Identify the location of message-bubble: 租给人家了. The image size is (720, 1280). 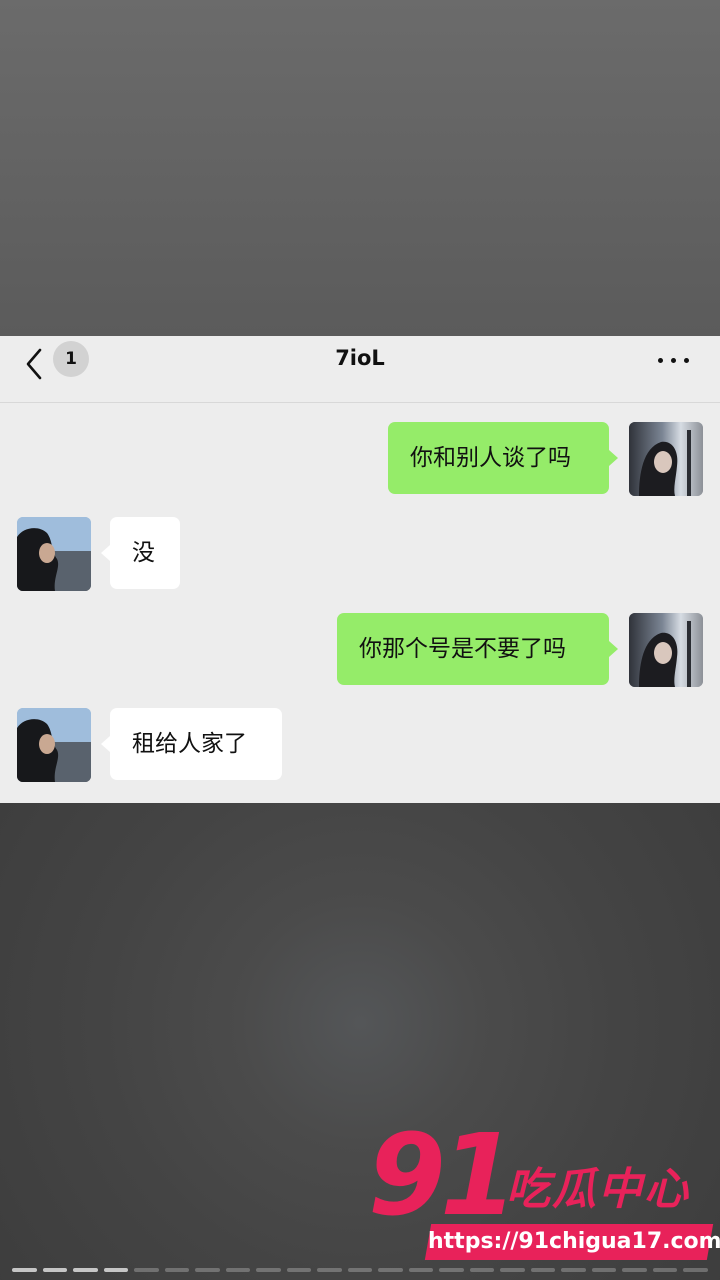
(196, 744).